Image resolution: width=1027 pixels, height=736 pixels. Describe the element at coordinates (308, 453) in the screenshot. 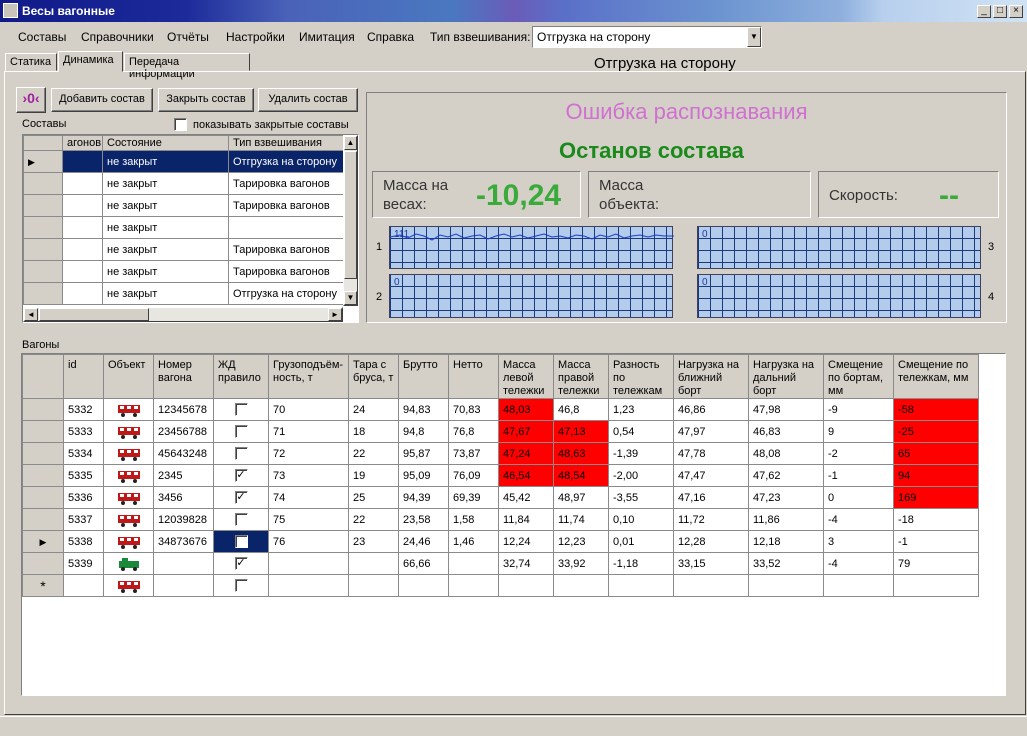

I see `wagon-capacity: 72` at that location.